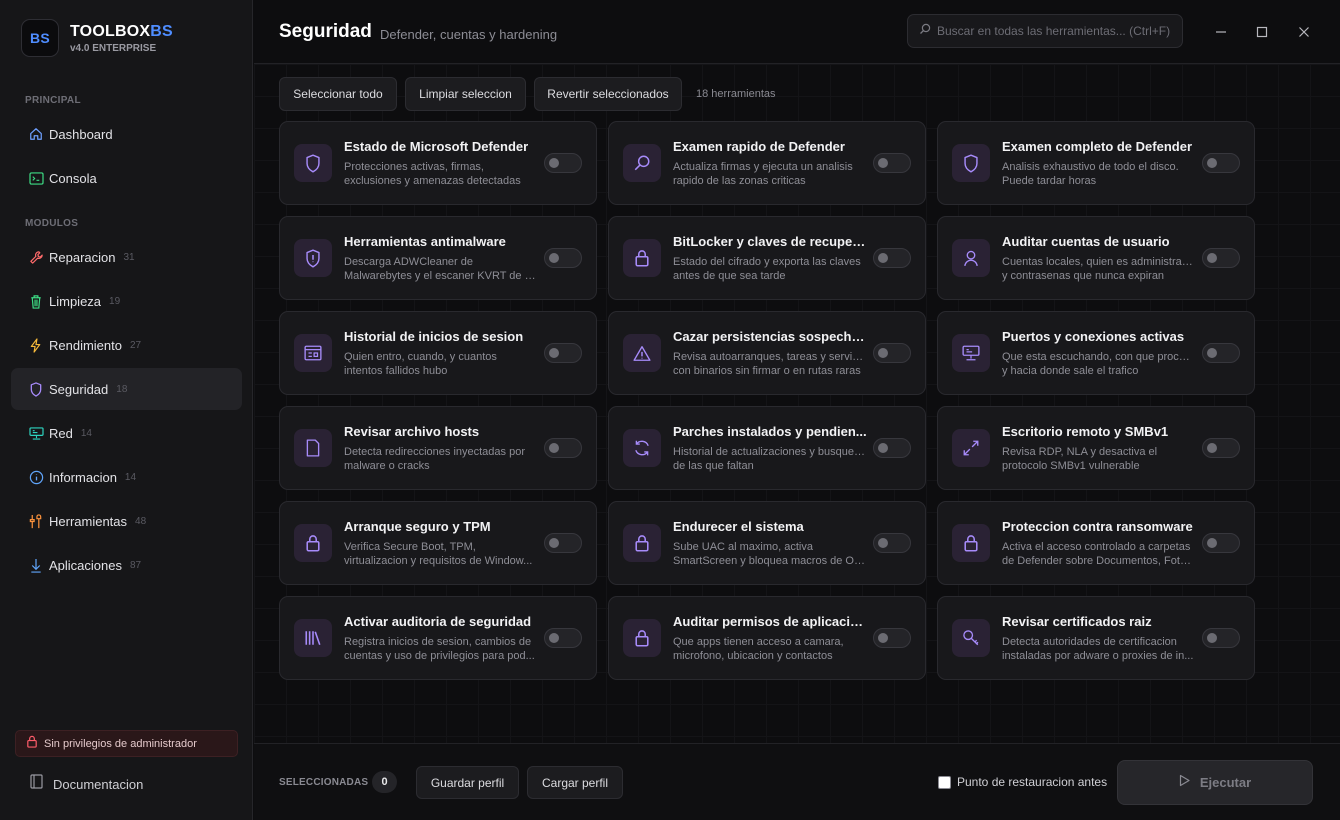  What do you see at coordinates (98, 784) in the screenshot?
I see `documentation-label: Documentacion` at bounding box center [98, 784].